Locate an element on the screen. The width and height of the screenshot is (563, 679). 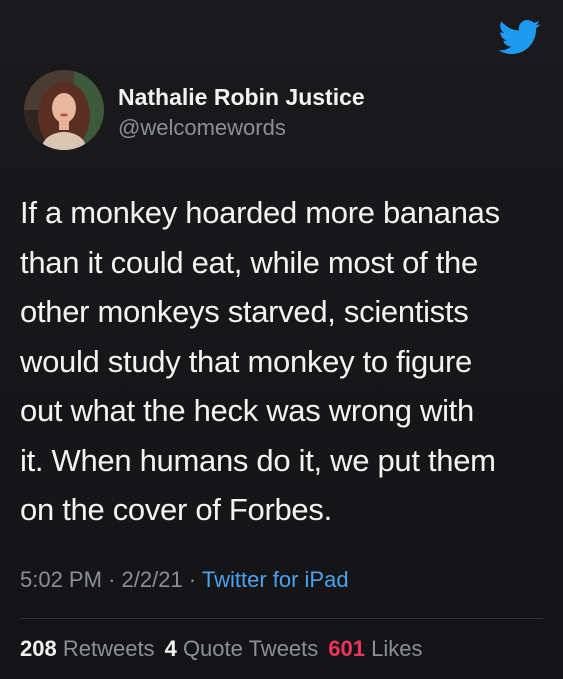
avatar-image is located at coordinates (64, 110).